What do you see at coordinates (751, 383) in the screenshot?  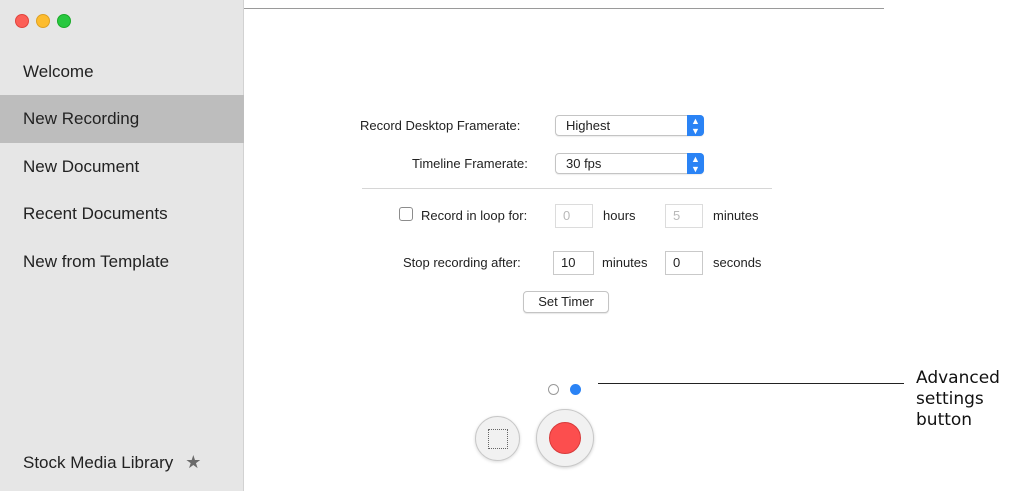 I see `callout-line` at bounding box center [751, 383].